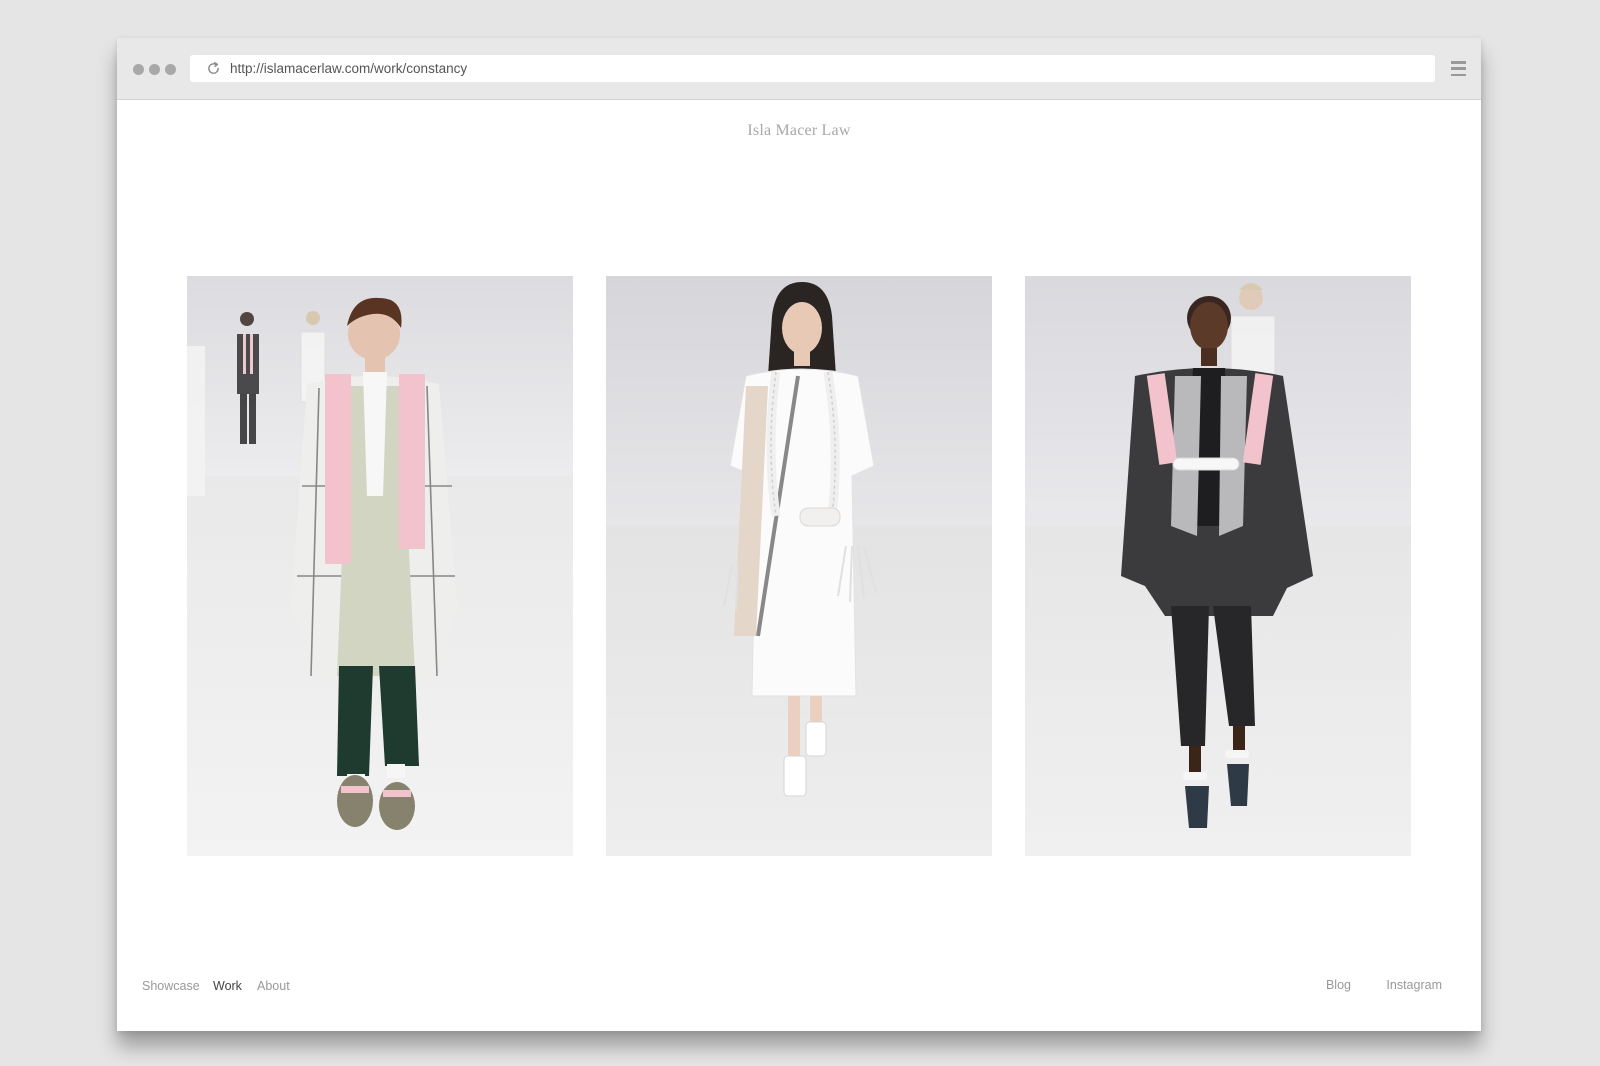 The image size is (1600, 1066). I want to click on runway-photo-menswear, so click(380, 566).